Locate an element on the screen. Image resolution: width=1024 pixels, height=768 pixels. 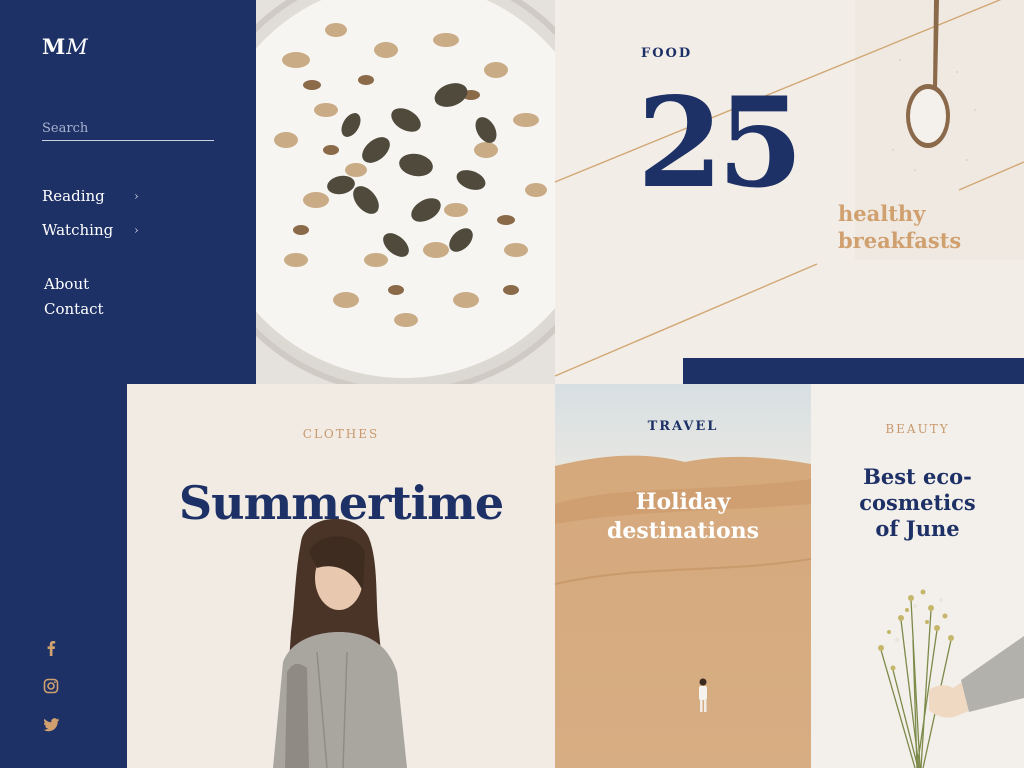
search-input is located at coordinates (128, 128).